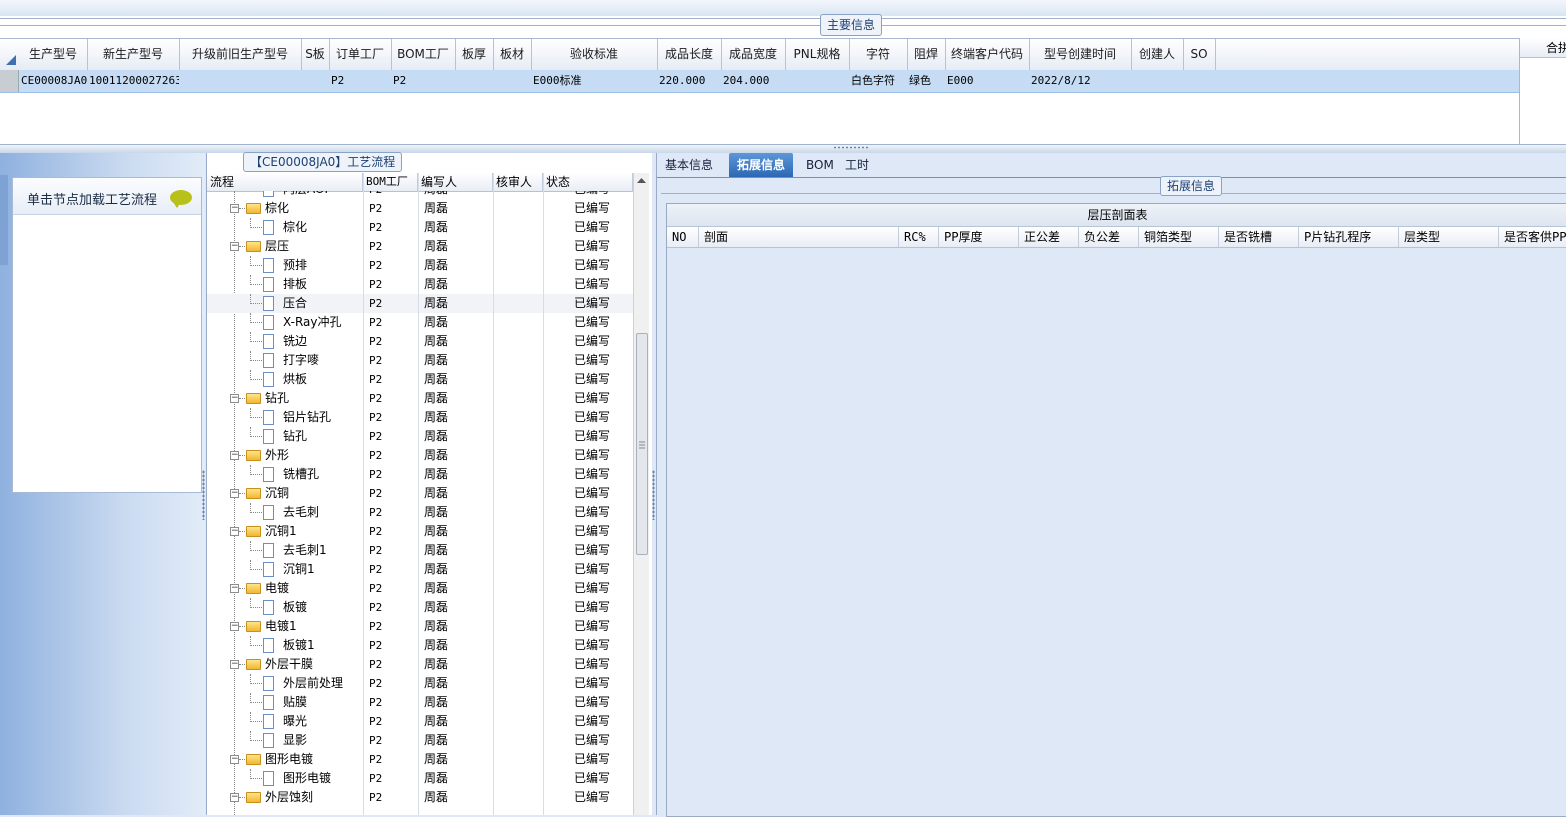  I want to click on tree-row: 内层AOI P2 周磊 已编写, so click(420, 195).